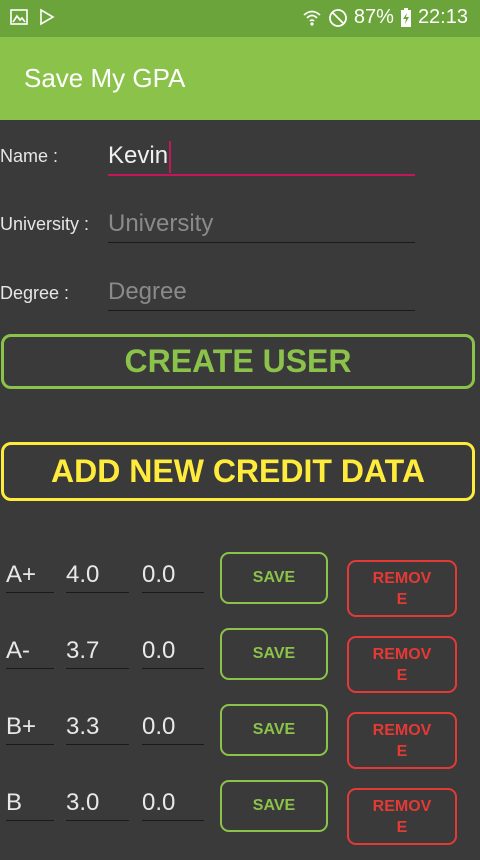 This screenshot has width=480, height=860. I want to click on grade-row: A- 3.7 0.0 SAVE REMOVE, so click(240, 668).